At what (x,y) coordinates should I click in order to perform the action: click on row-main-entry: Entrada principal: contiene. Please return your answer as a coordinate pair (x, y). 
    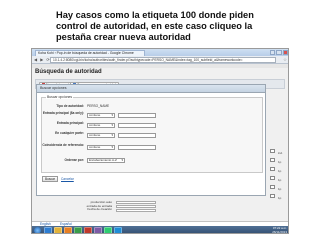
    Looking at the image, I should click on (152, 125).